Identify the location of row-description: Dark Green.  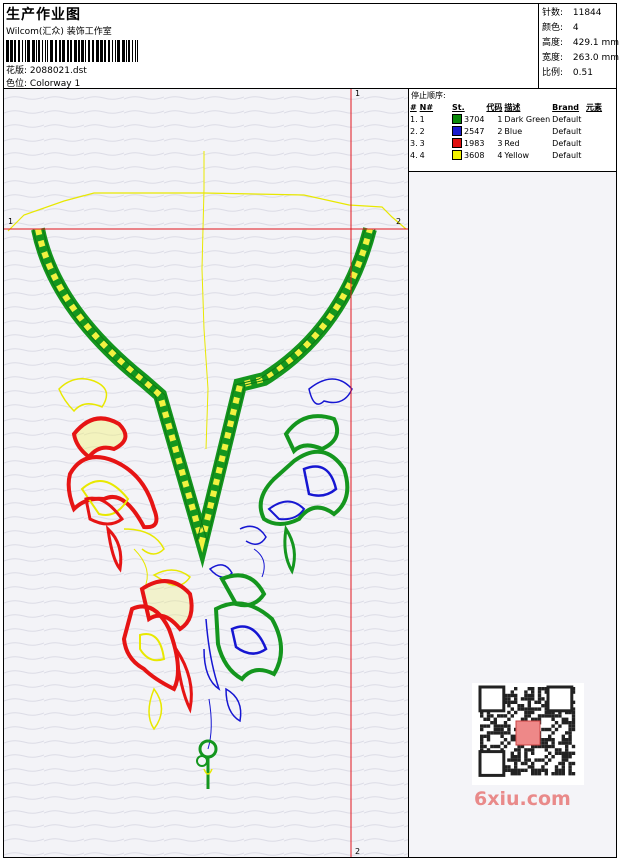
(527, 119).